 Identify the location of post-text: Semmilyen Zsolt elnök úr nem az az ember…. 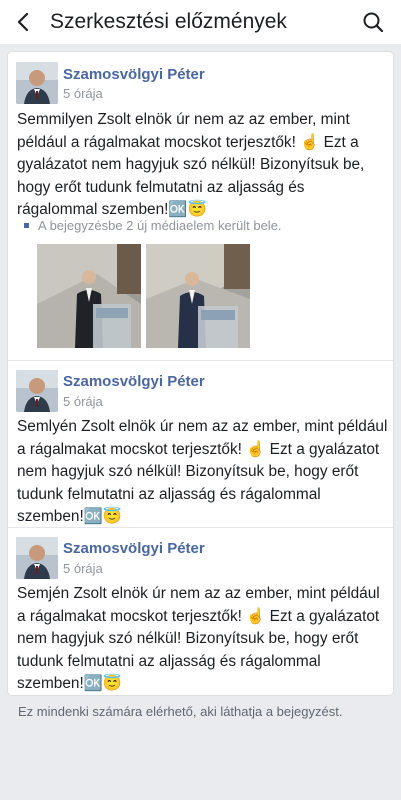
(191, 164).